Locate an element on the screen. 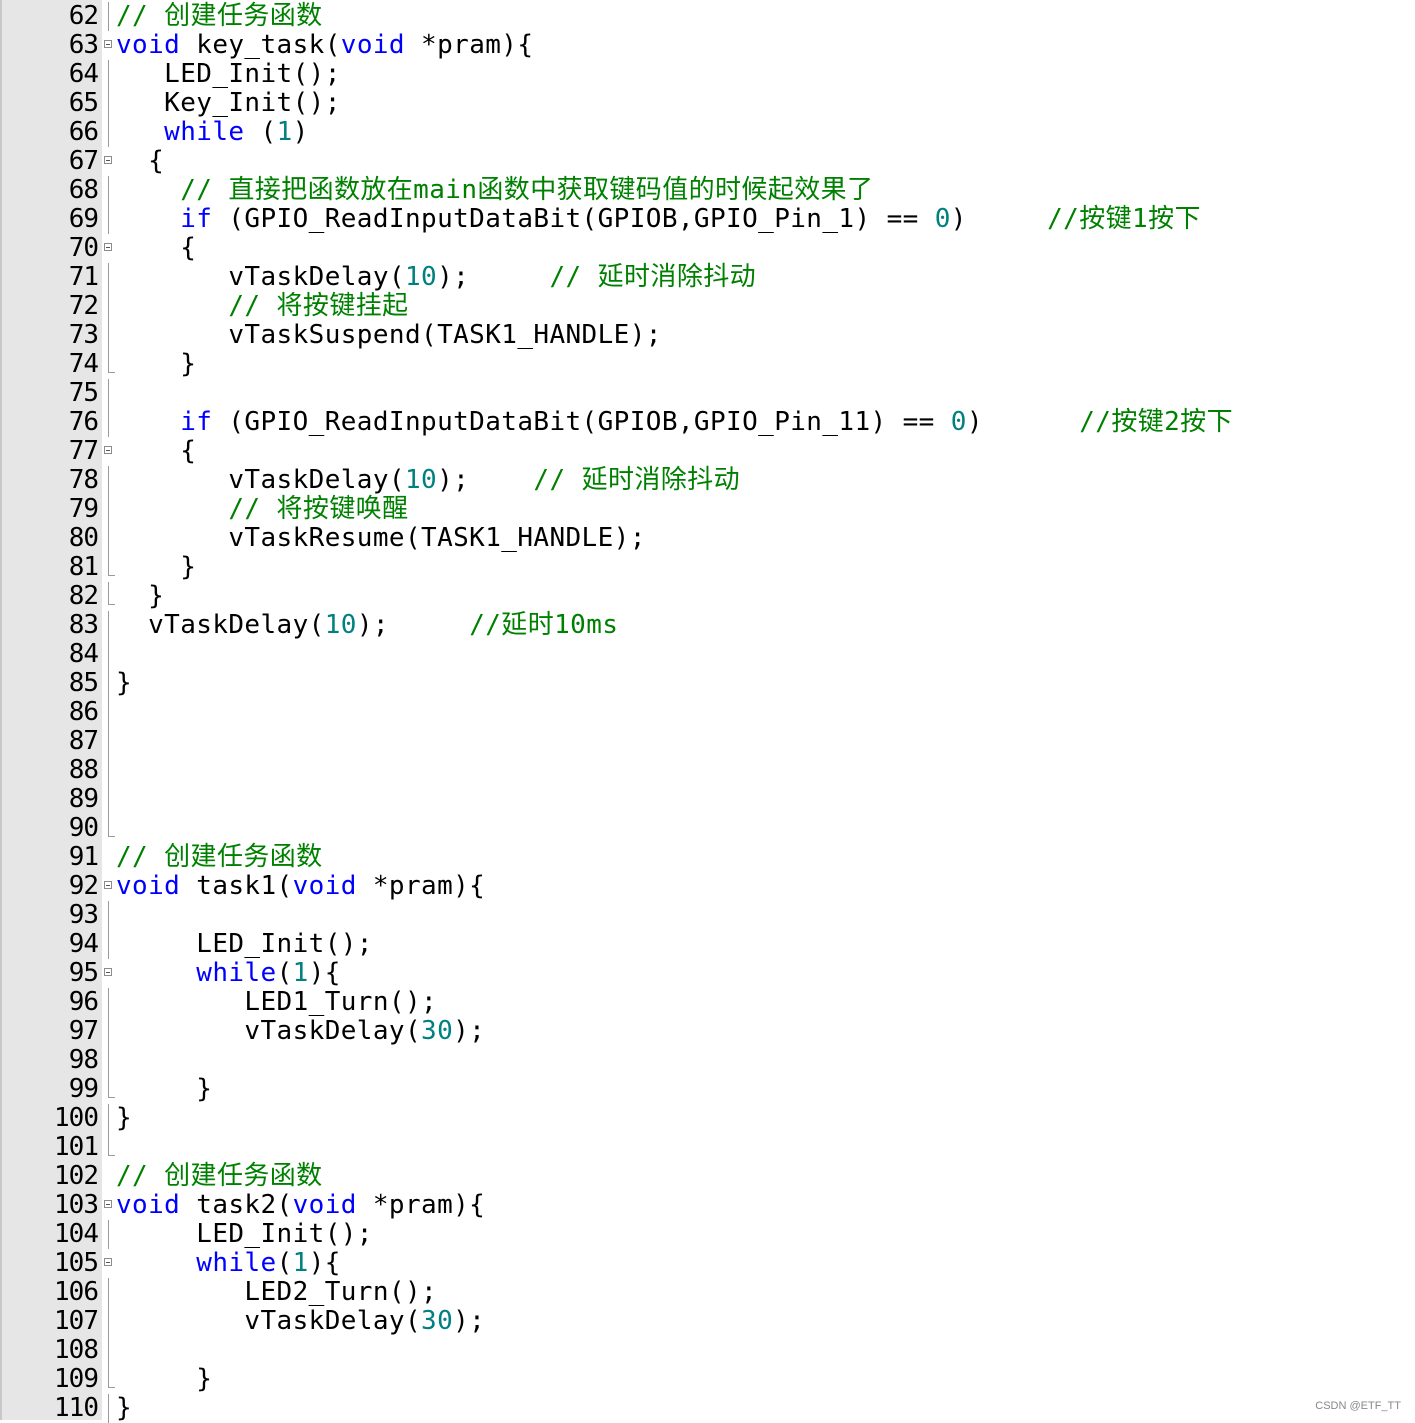  code-line: 106 LED2_Turn(); is located at coordinates (707, 1292).